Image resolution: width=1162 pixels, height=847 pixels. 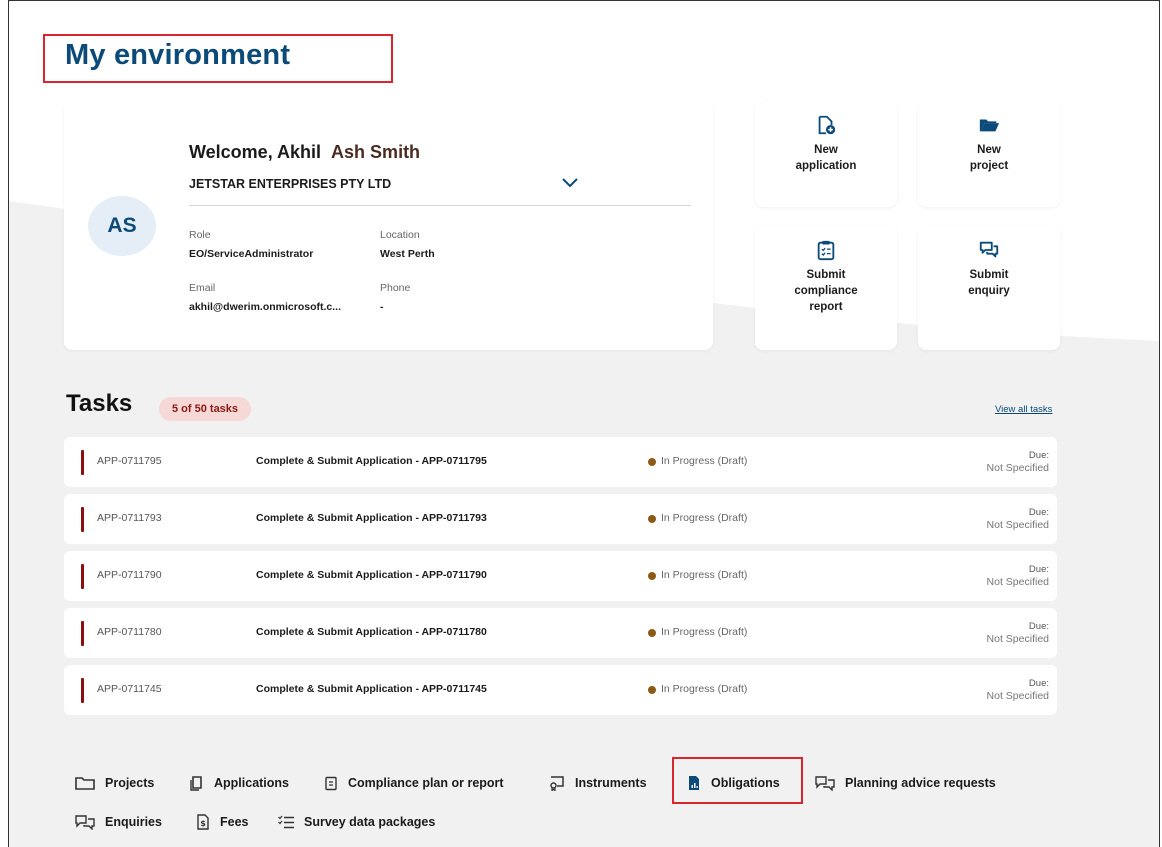 I want to click on nav-enquiries-label: Enquiries, so click(x=133, y=822).